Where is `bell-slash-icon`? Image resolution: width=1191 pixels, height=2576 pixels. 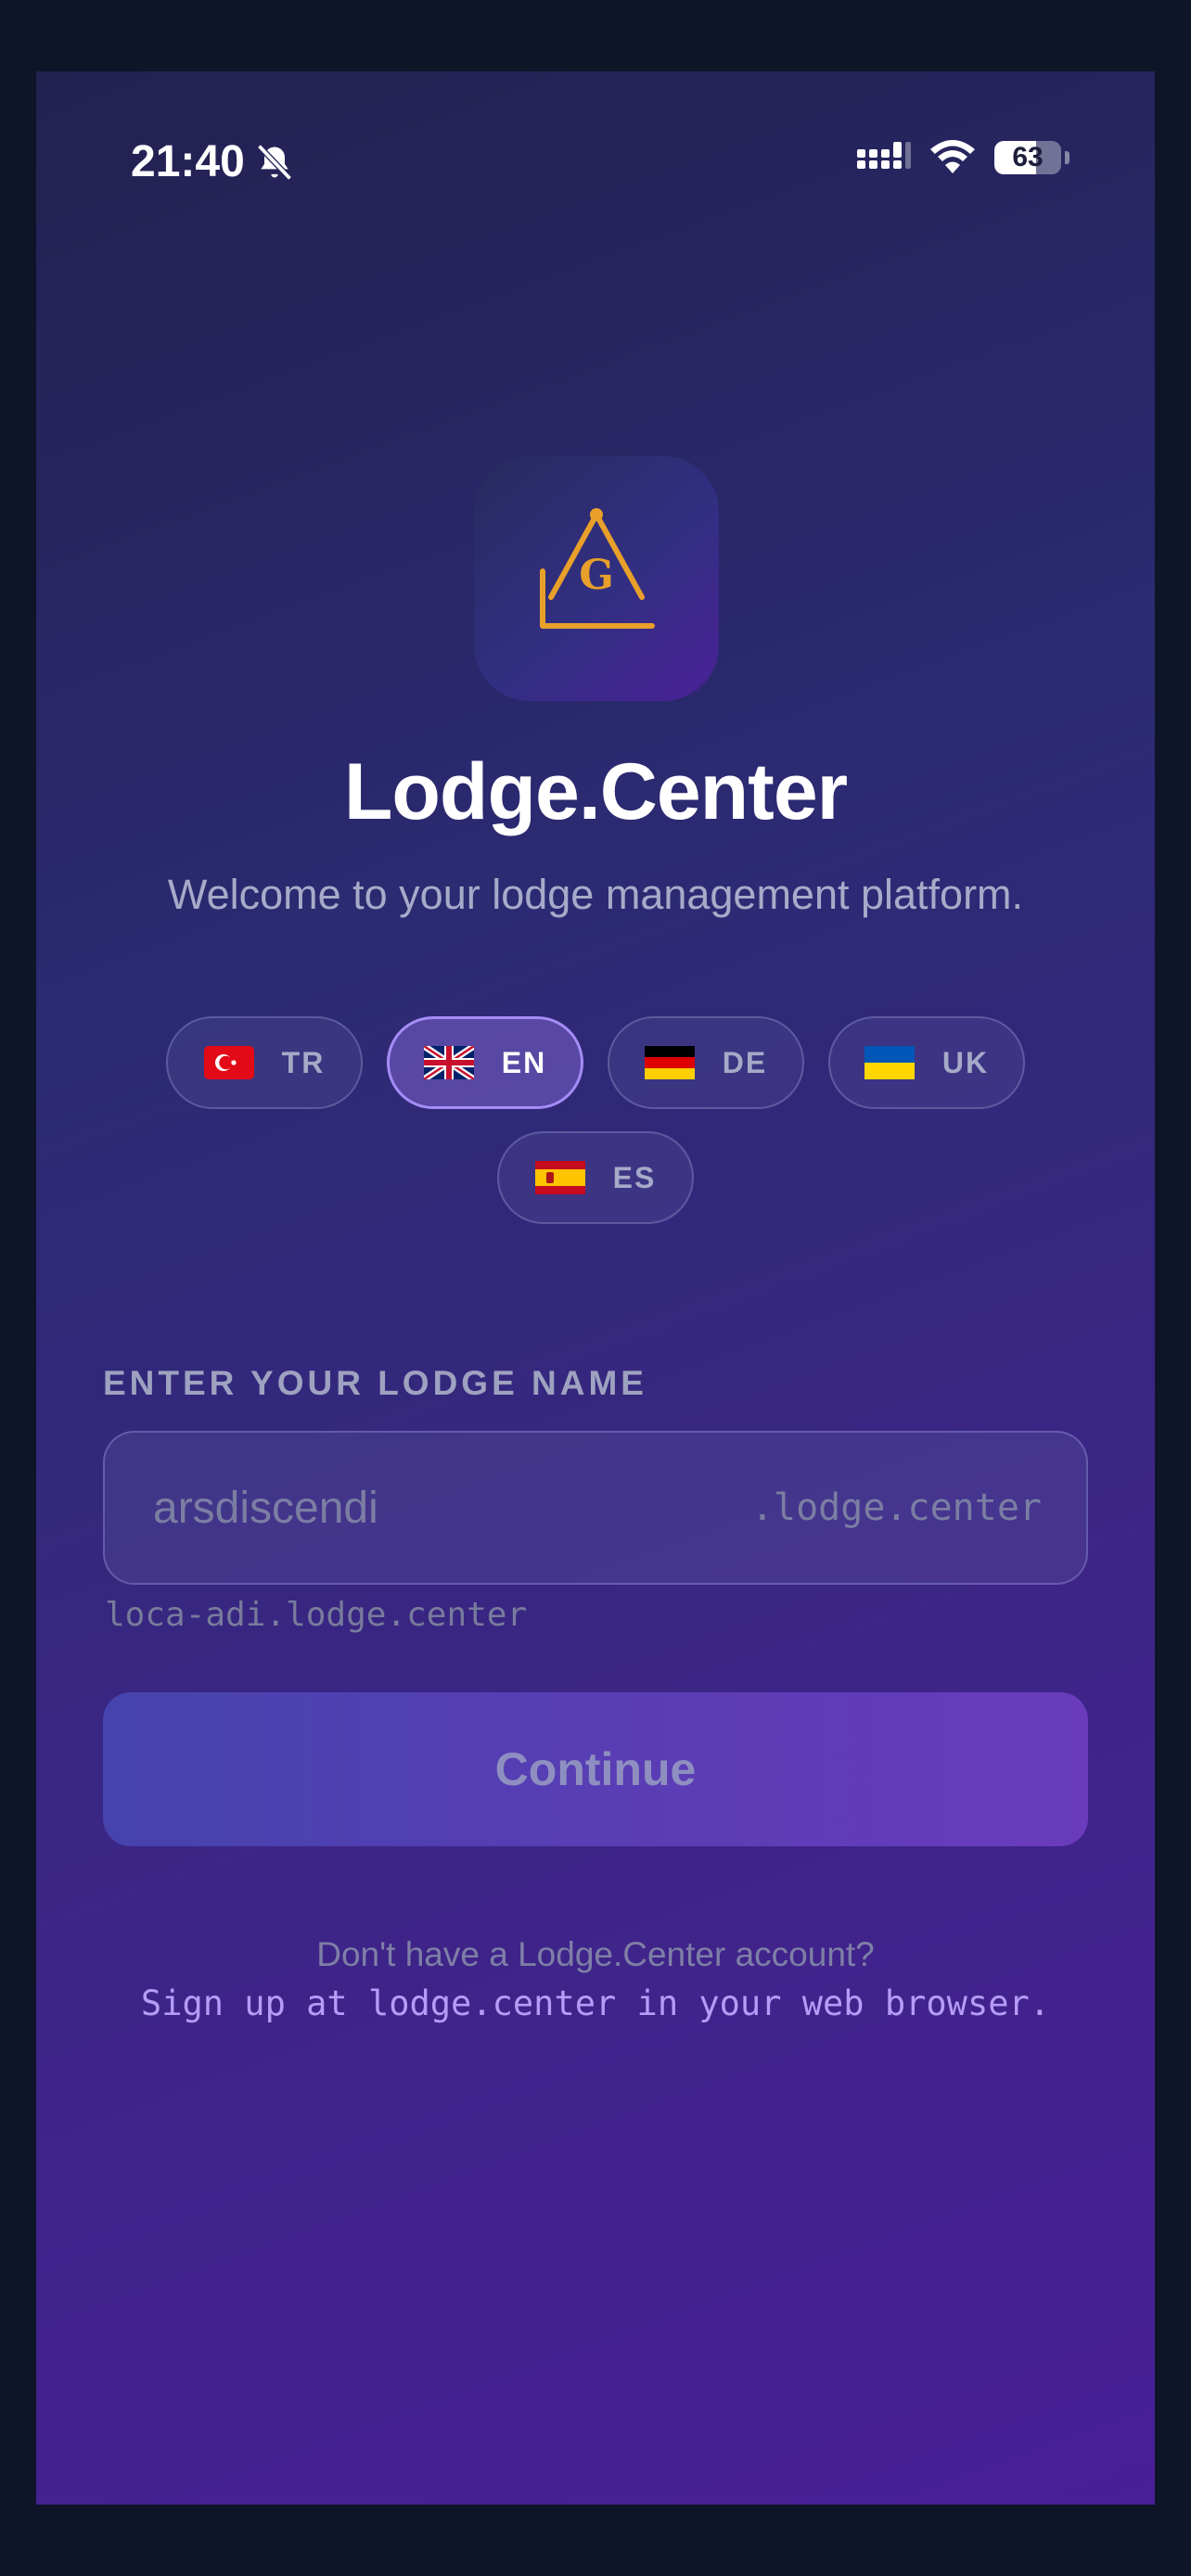 bell-slash-icon is located at coordinates (274, 162).